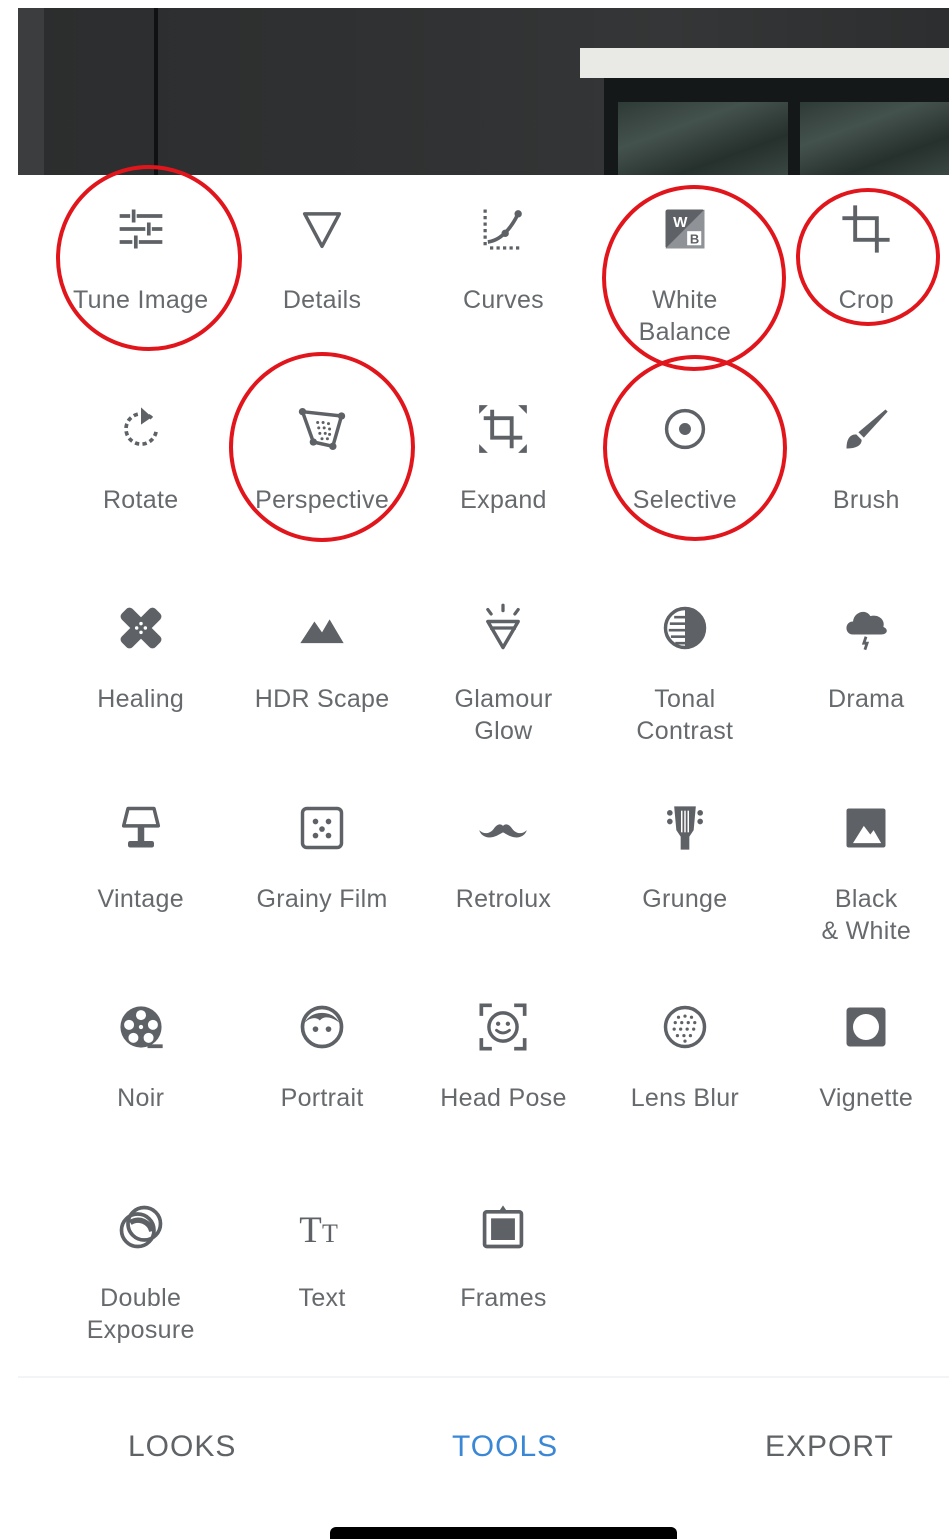  I want to click on tool-label: Portrait, so click(322, 1098).